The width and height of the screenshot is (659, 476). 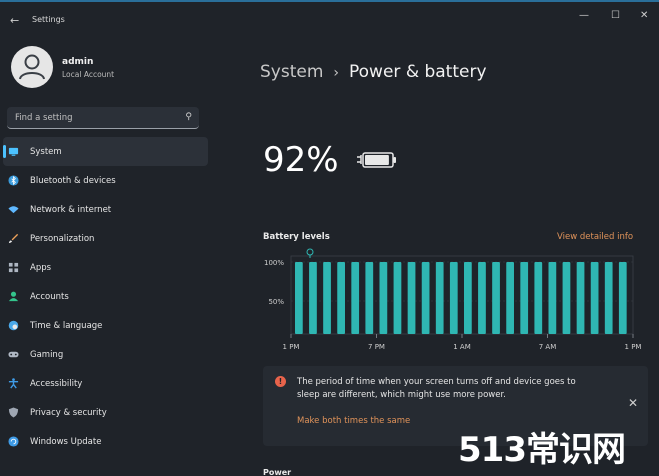 I want to click on warning-icon: !, so click(x=280, y=381).